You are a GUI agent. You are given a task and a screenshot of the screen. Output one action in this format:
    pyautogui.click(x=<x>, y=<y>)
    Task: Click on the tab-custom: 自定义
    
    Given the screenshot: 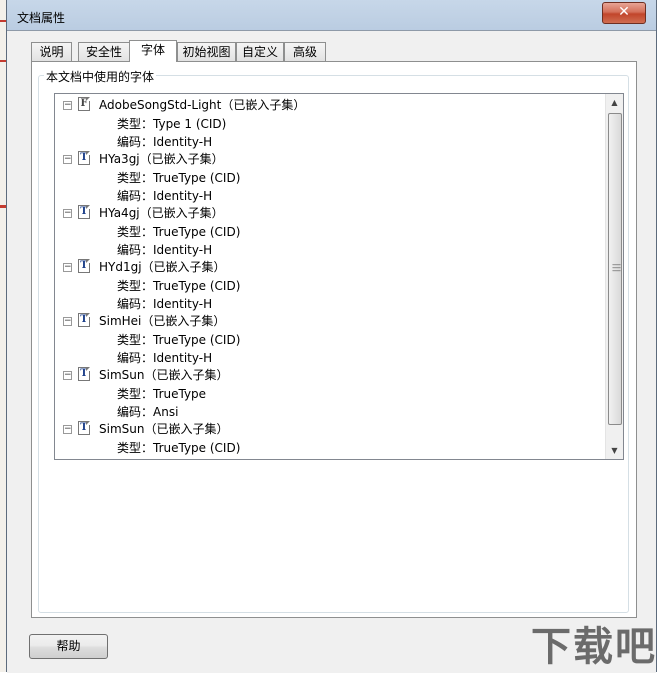 What is the action you would take?
    pyautogui.click(x=260, y=51)
    